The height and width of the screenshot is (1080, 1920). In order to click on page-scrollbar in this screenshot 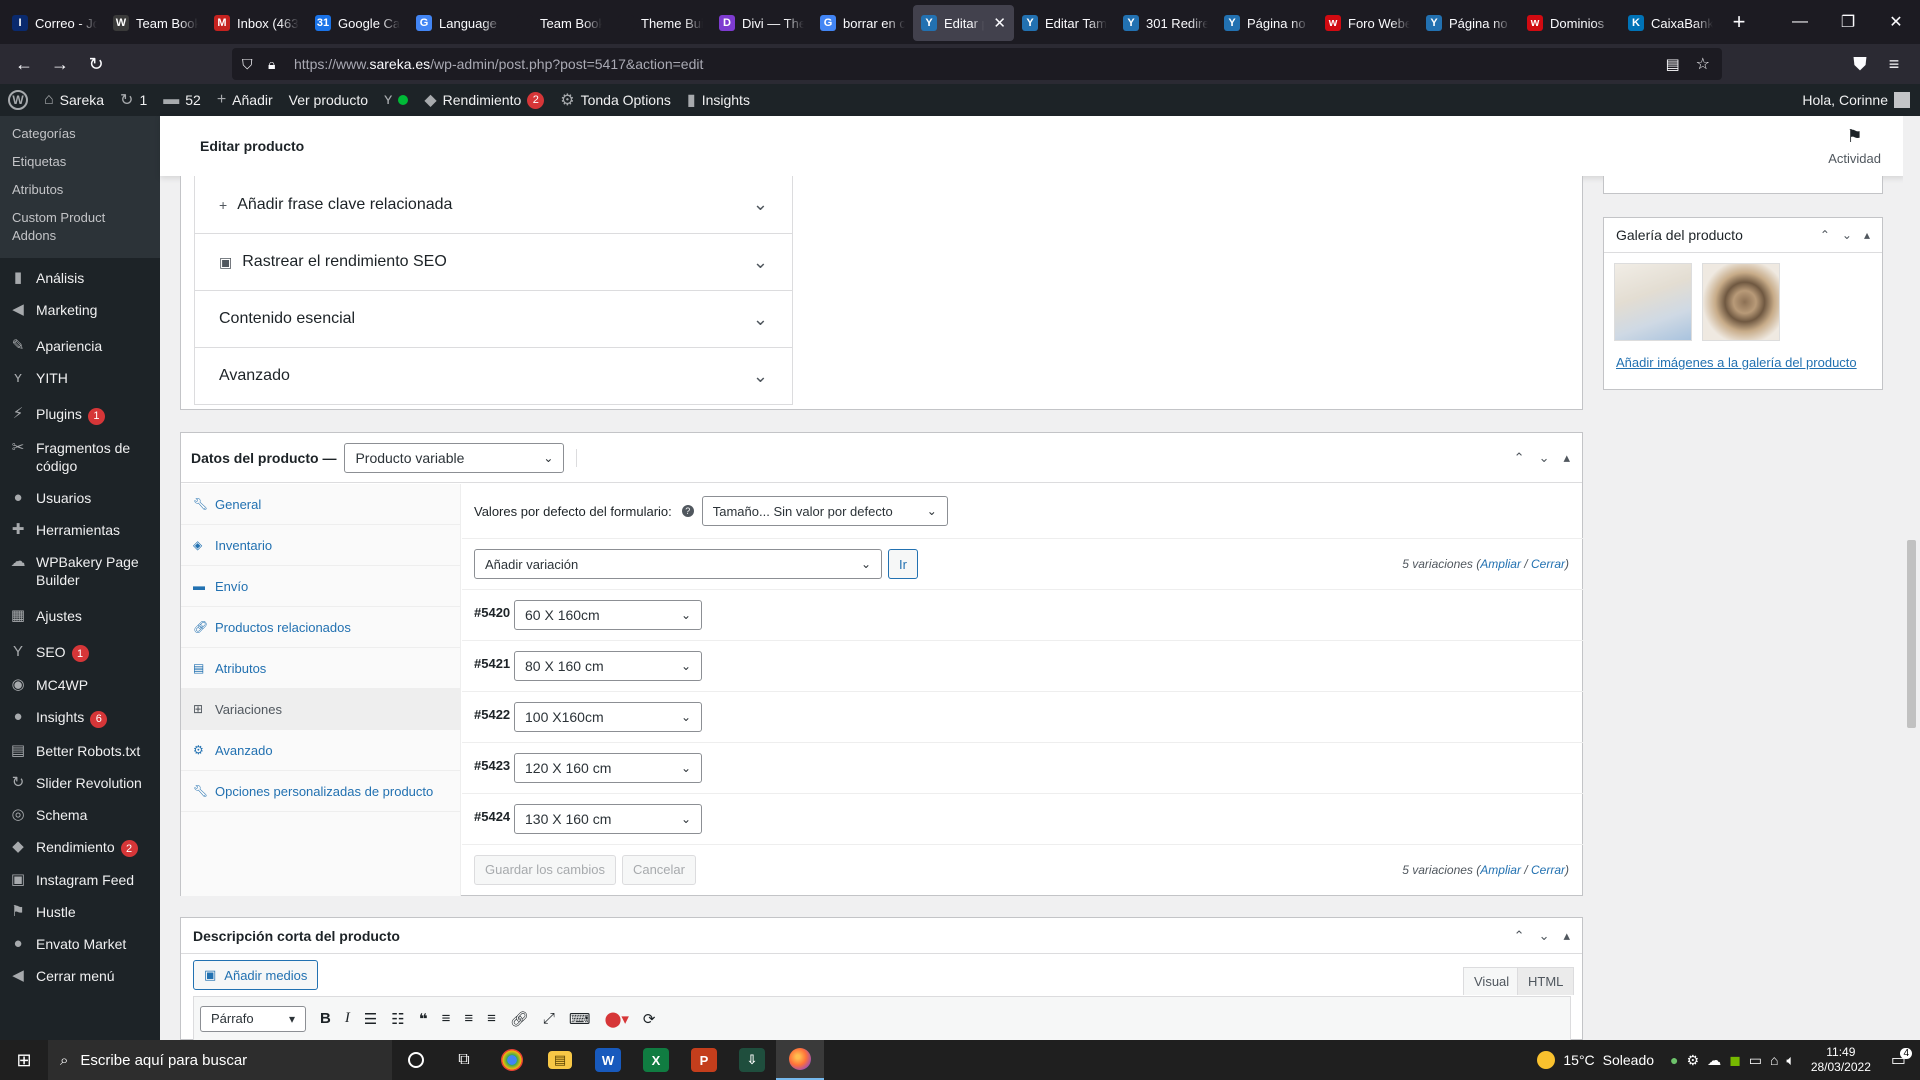, I will do `click(1911, 578)`.